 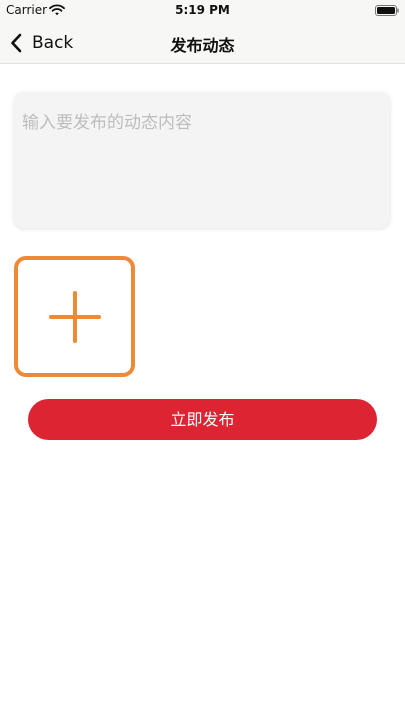 I want to click on status-bar: Carrier 5:19 PM, so click(x=202, y=11).